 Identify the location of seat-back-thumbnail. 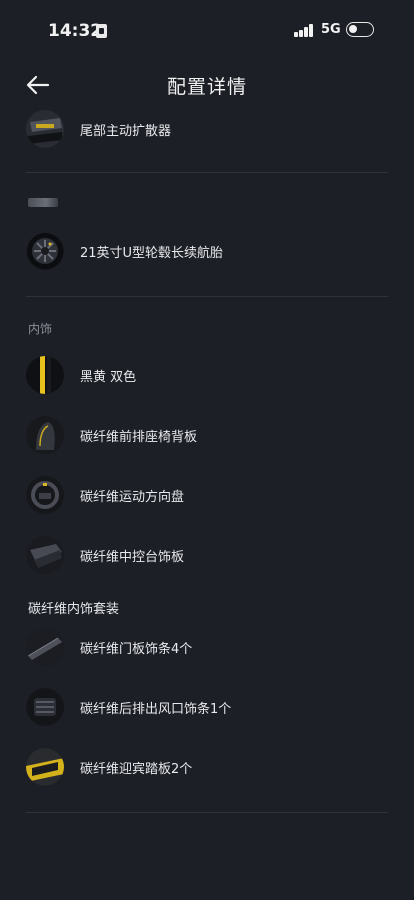
(45, 435).